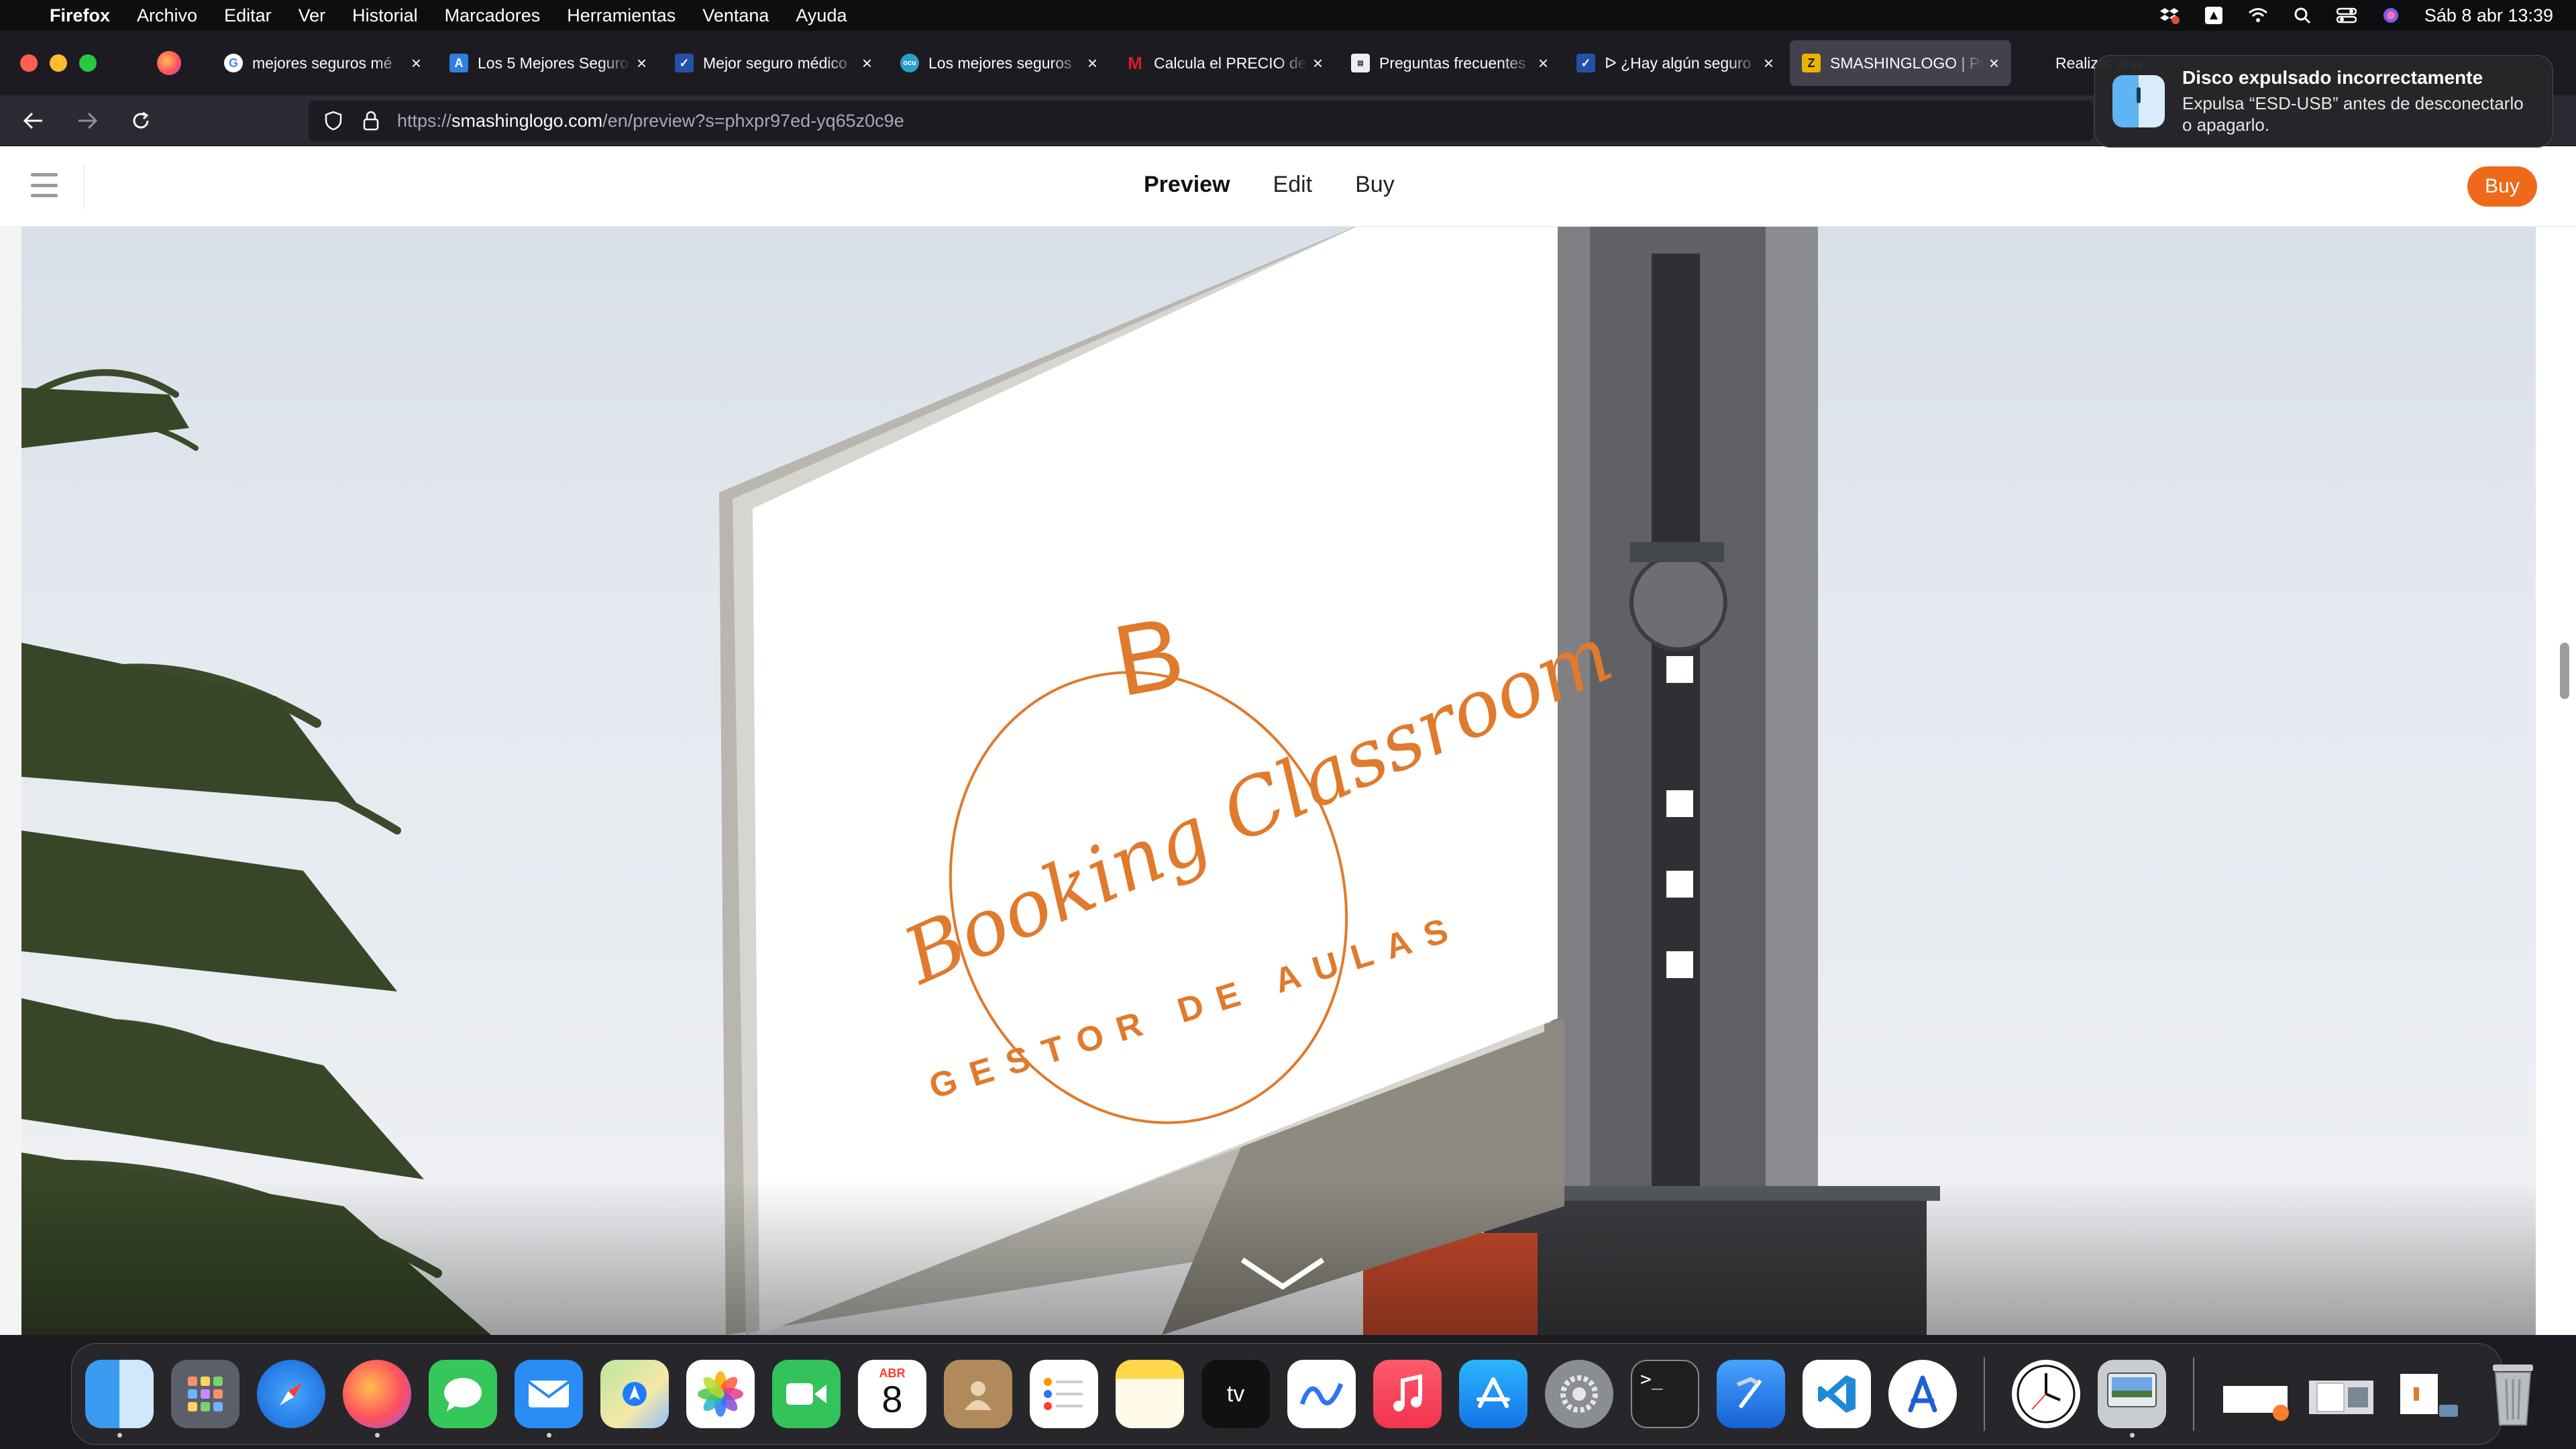 This screenshot has height=1449, width=2576. Describe the element at coordinates (2258, 15) in the screenshot. I see `wifi-icon` at that location.